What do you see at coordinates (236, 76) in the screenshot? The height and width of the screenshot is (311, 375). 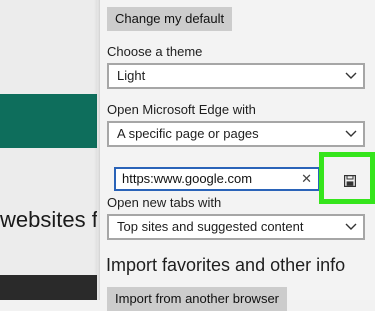 I see `theme-select: Light` at bounding box center [236, 76].